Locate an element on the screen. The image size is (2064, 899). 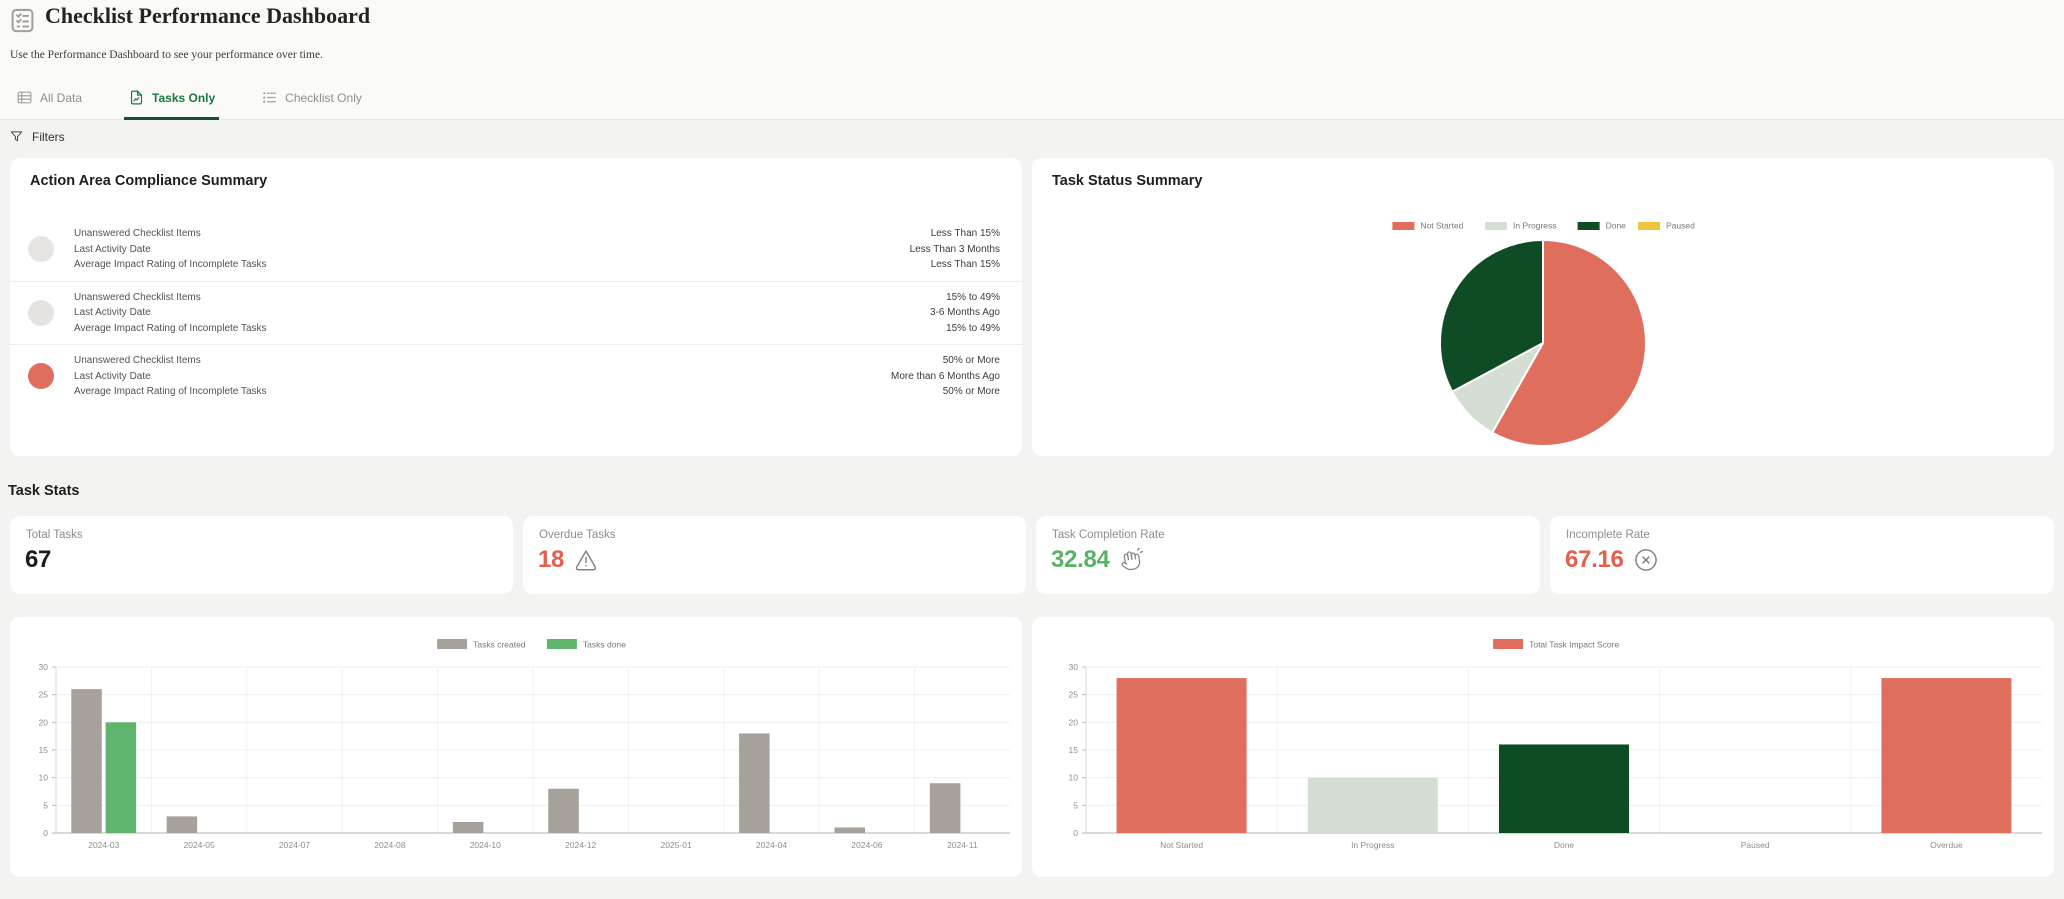
stat-card-total-tasks: Total Tasks 67 is located at coordinates (261, 555).